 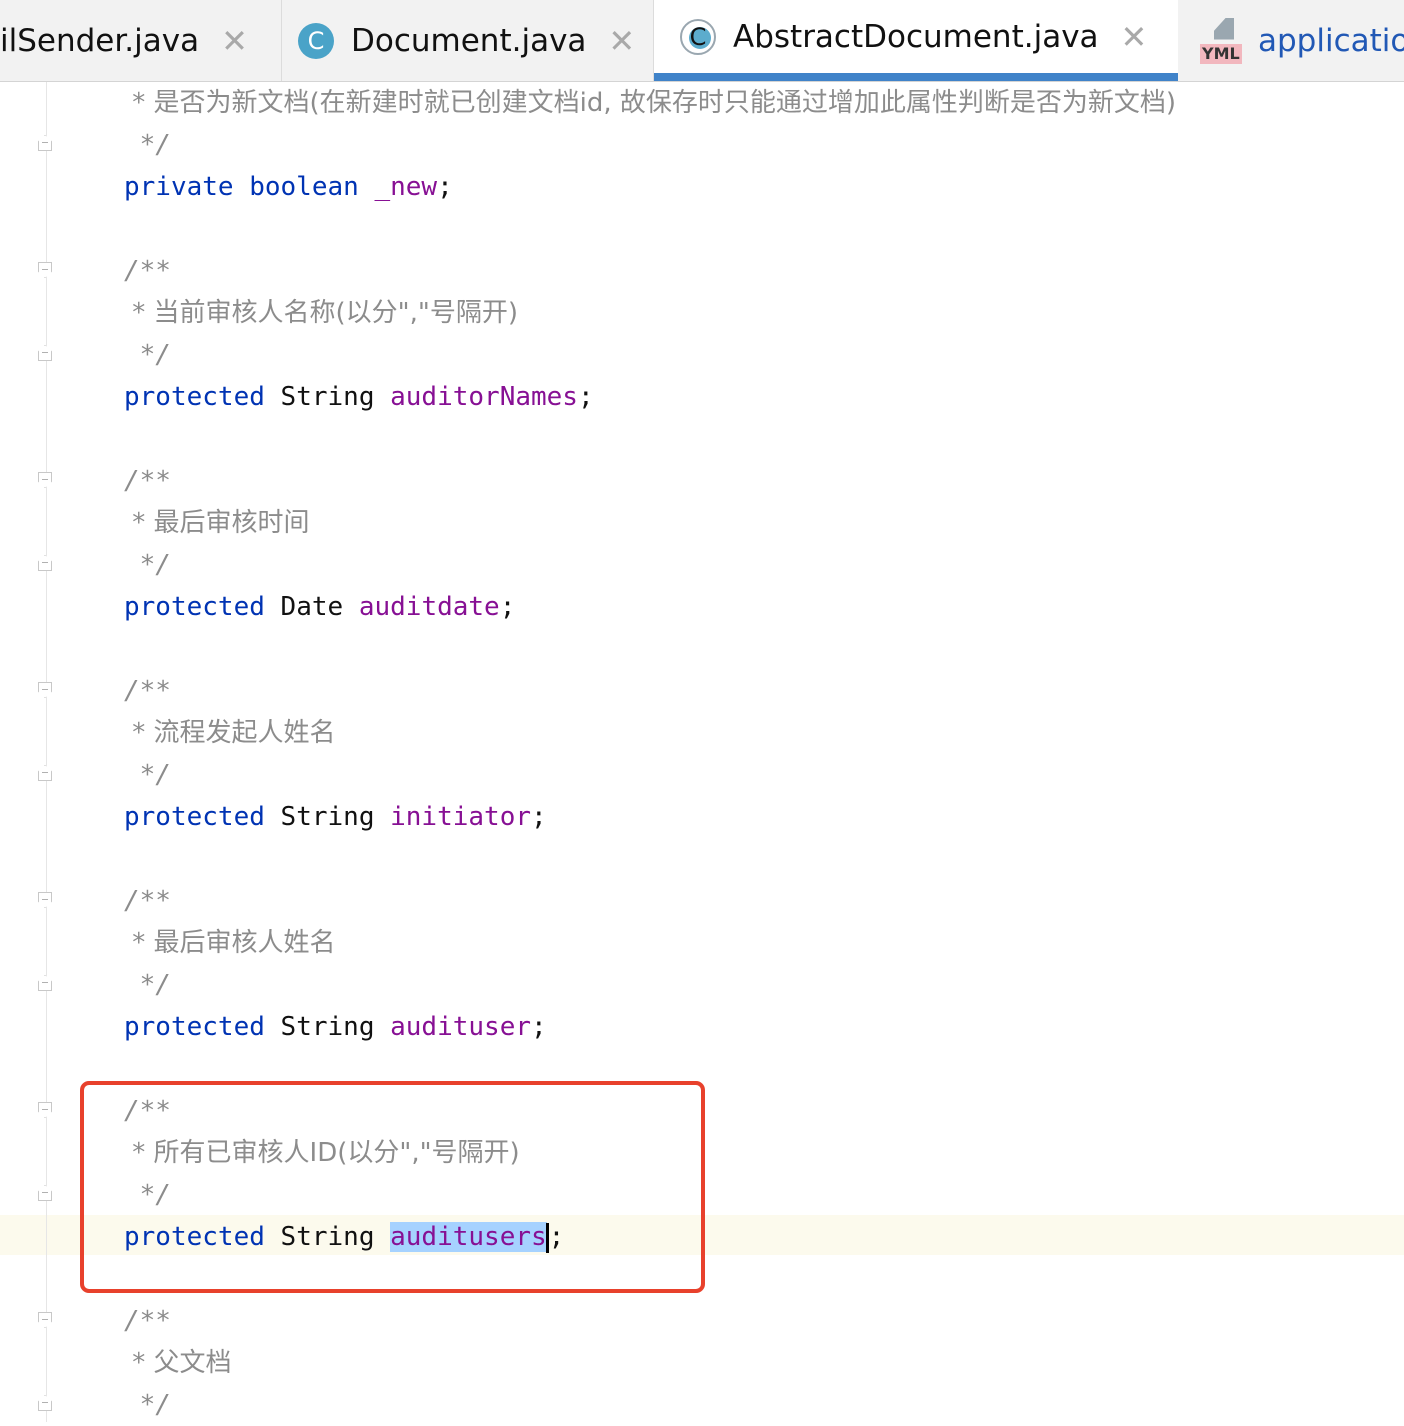 What do you see at coordinates (335, 817) in the screenshot?
I see `code-declaration-line: protected String initiator;` at bounding box center [335, 817].